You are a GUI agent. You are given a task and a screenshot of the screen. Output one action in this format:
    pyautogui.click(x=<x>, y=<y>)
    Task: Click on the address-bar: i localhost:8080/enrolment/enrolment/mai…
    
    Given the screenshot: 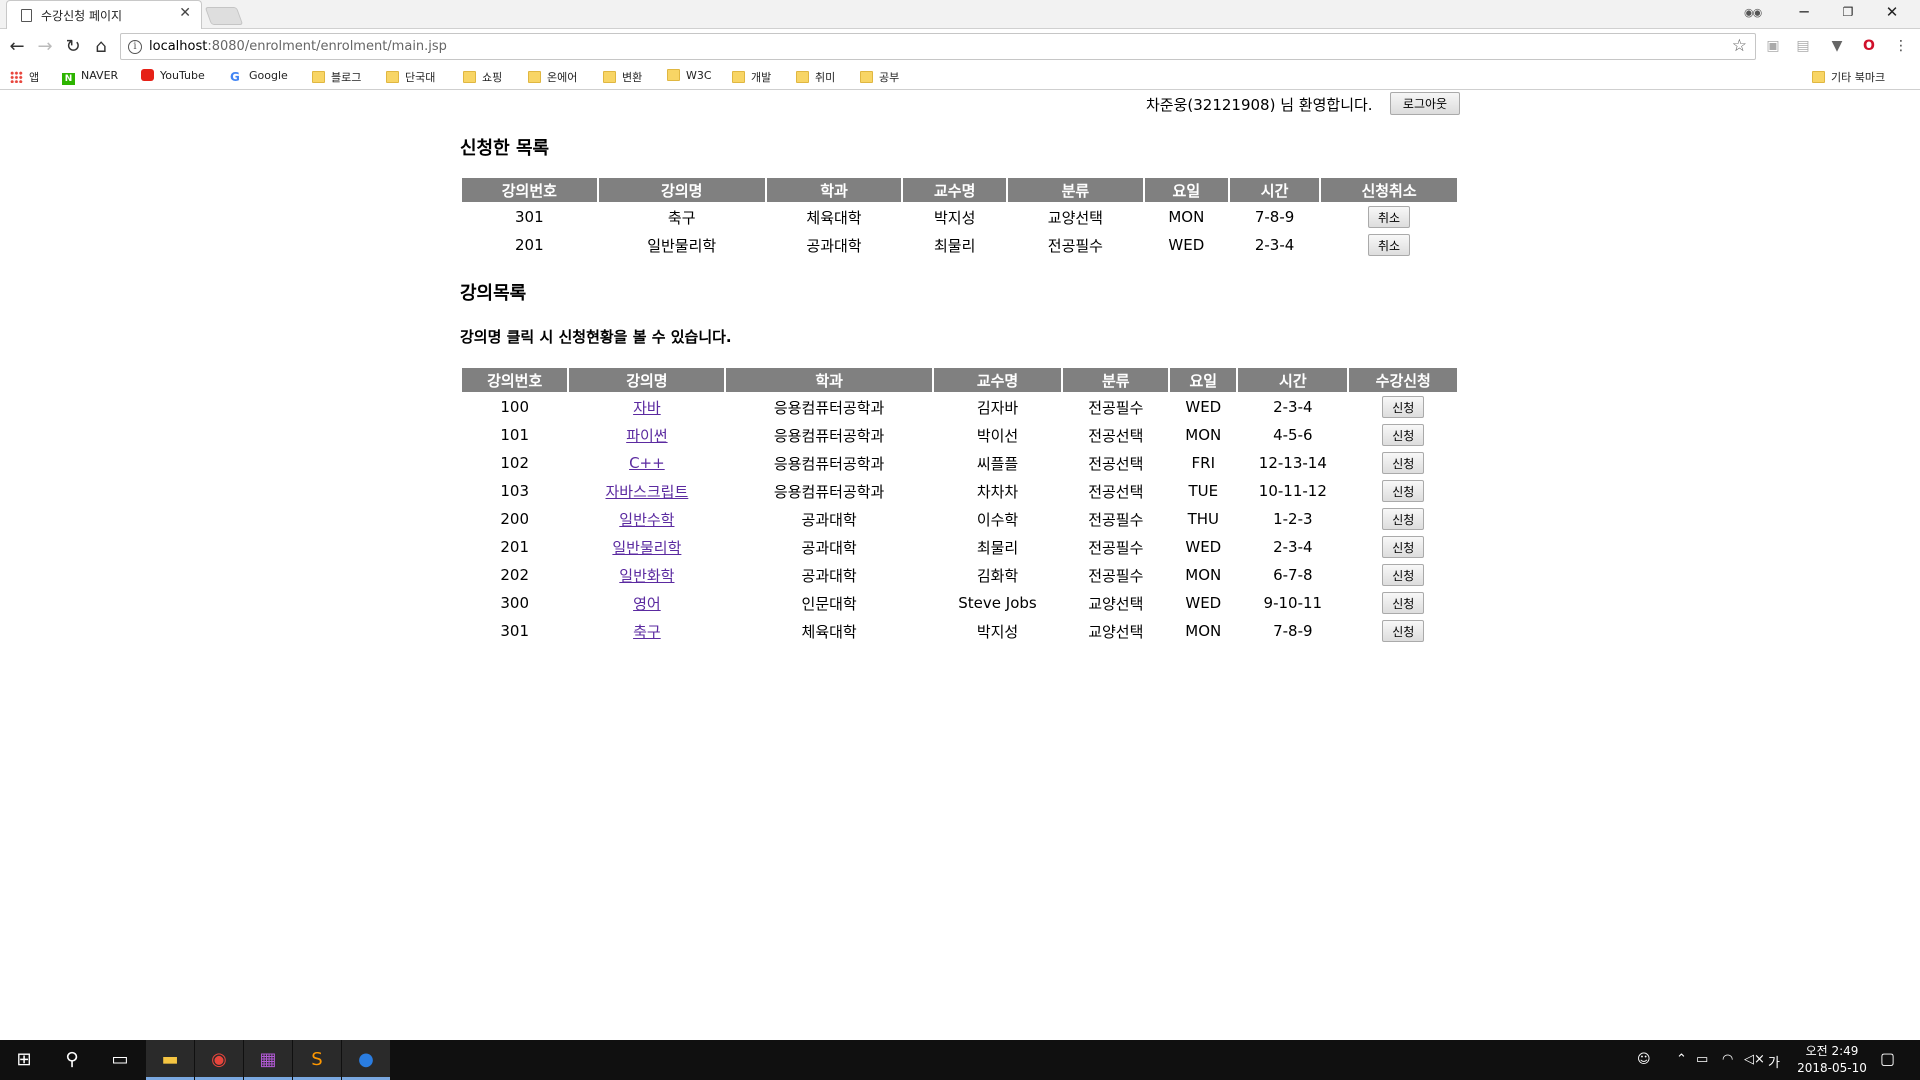 What is the action you would take?
    pyautogui.click(x=938, y=46)
    